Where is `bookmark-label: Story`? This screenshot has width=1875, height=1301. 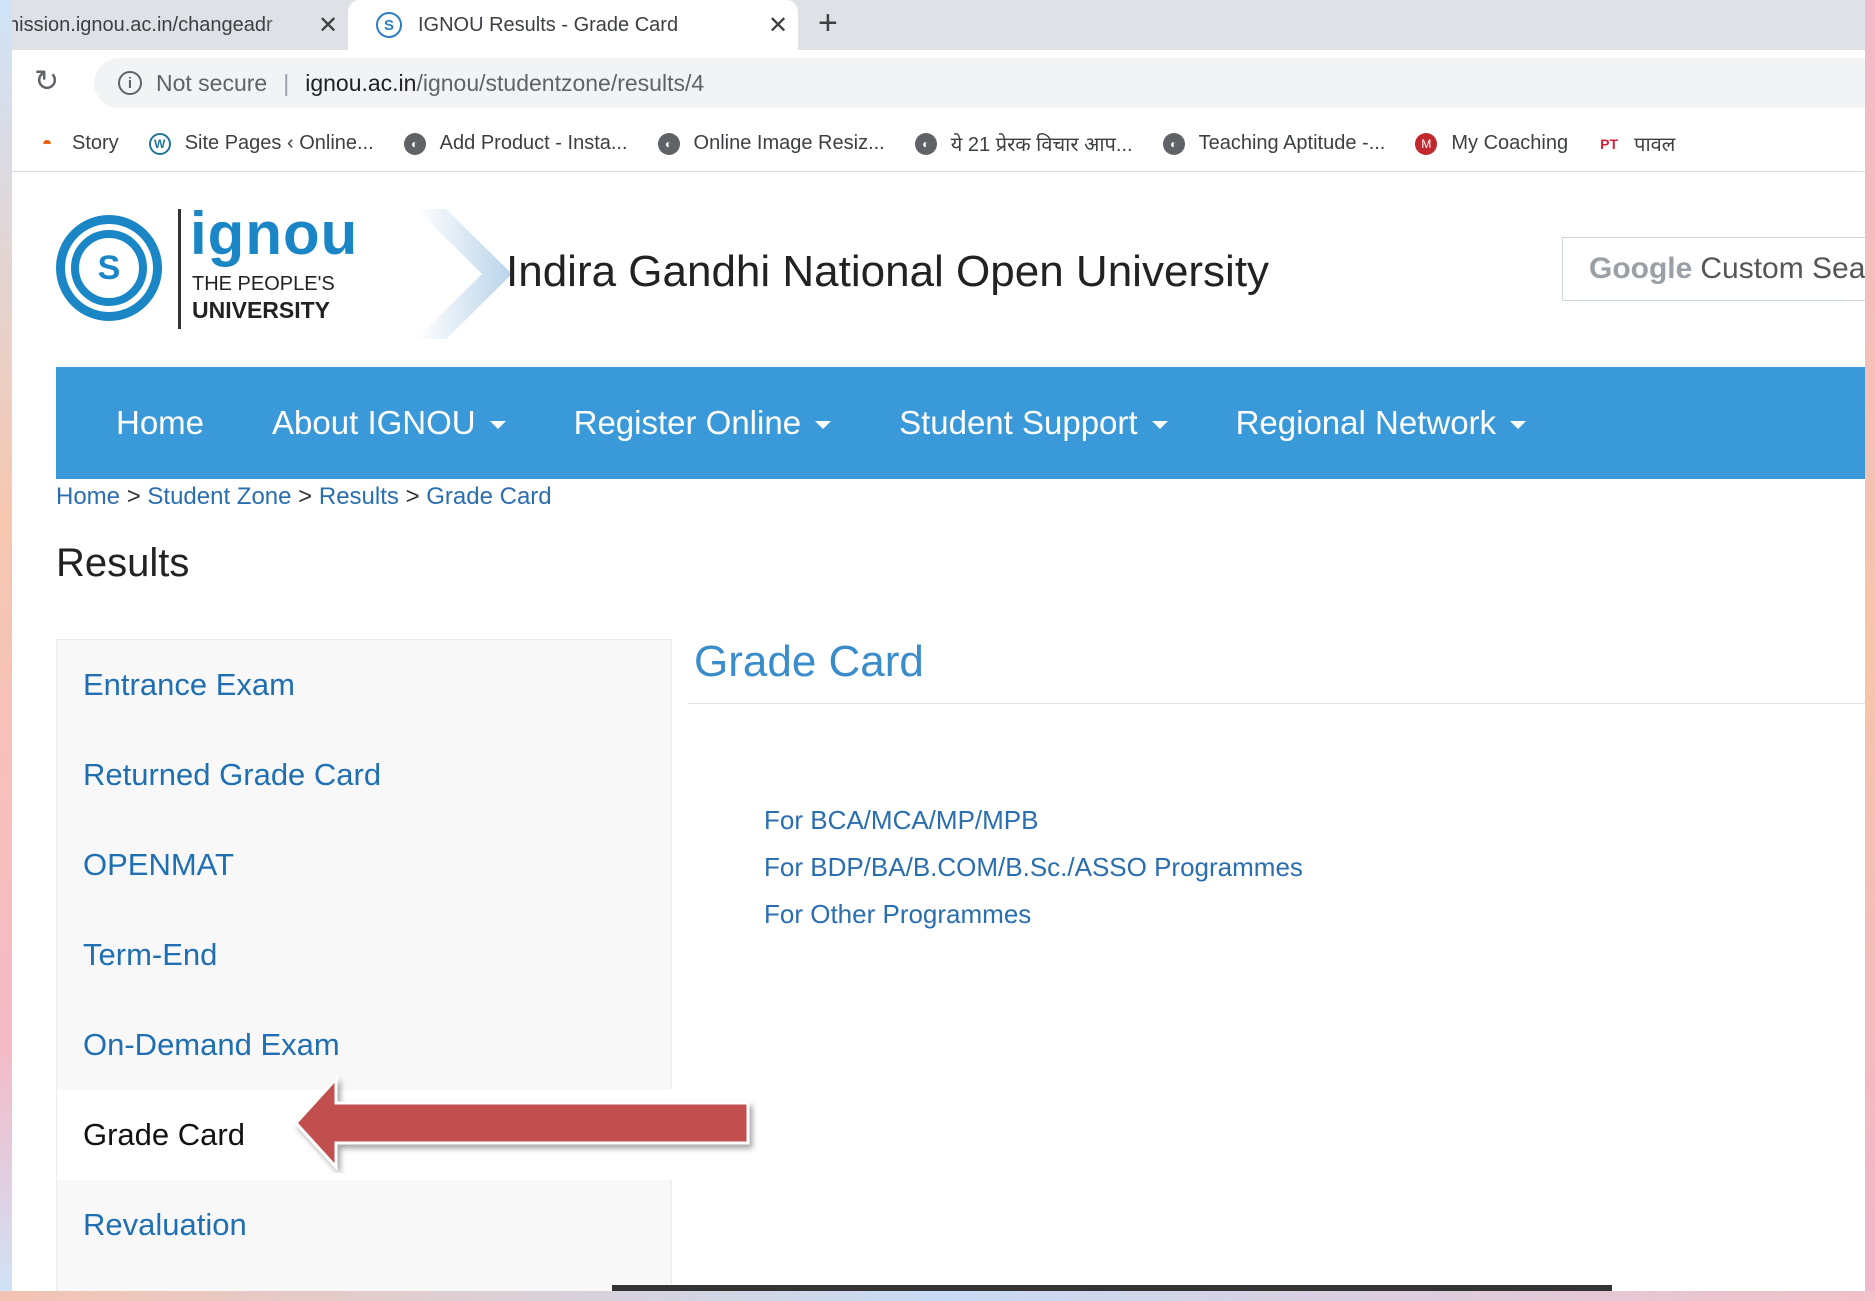 bookmark-label: Story is located at coordinates (95, 143).